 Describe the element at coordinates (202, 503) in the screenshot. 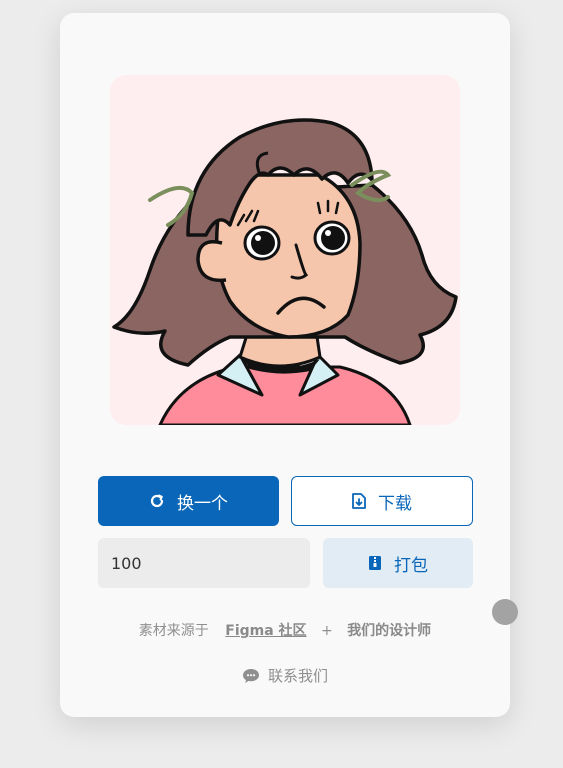

I see `swap-label: 换一个` at that location.